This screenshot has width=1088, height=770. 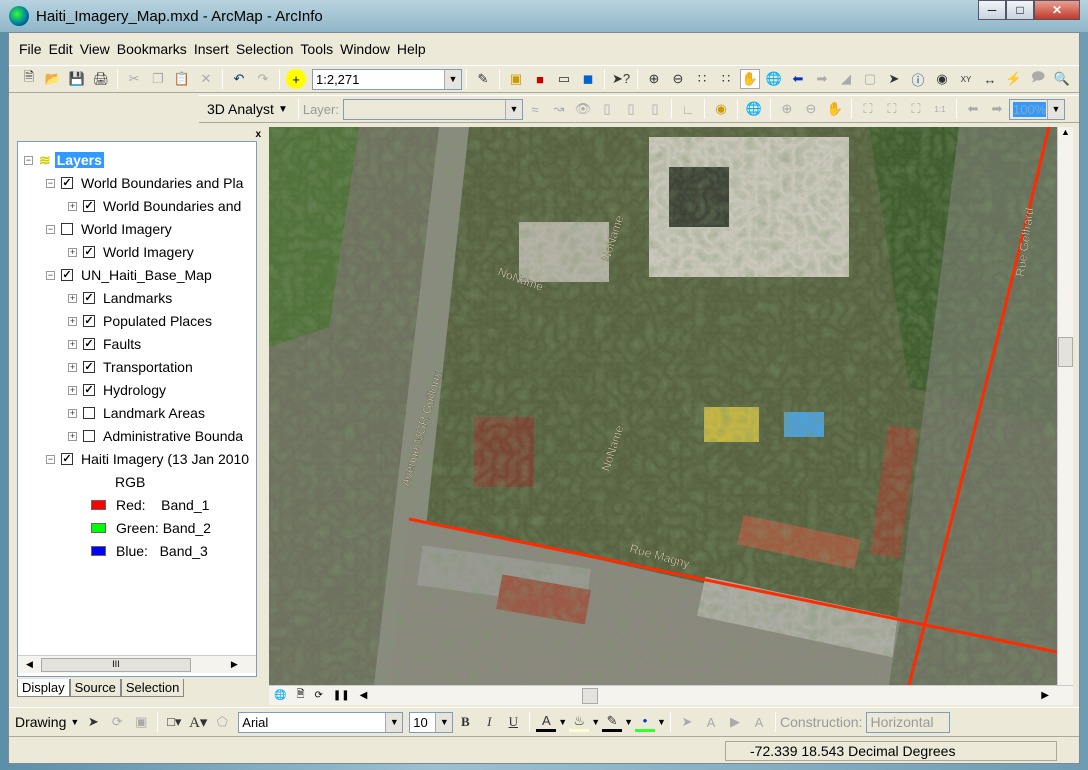 What do you see at coordinates (1057, 10) in the screenshot?
I see `close-button: ✕` at bounding box center [1057, 10].